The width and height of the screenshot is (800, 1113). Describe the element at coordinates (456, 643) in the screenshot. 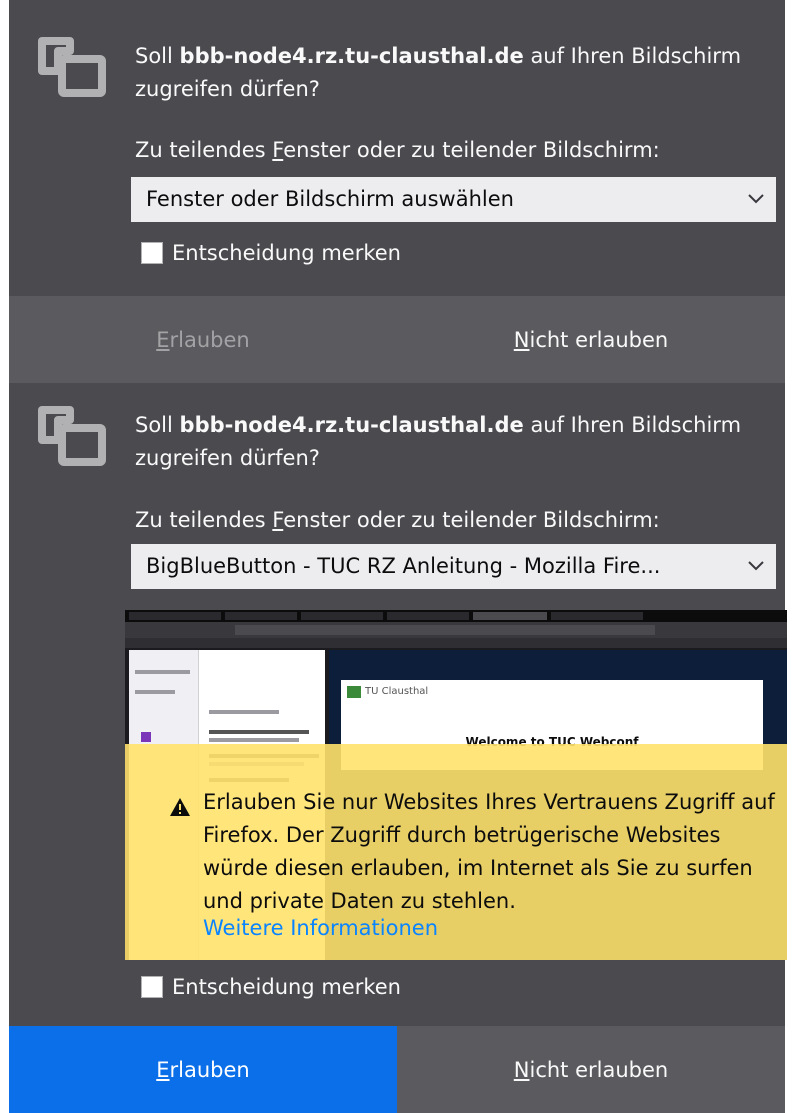

I see `preview-bookmarks` at that location.